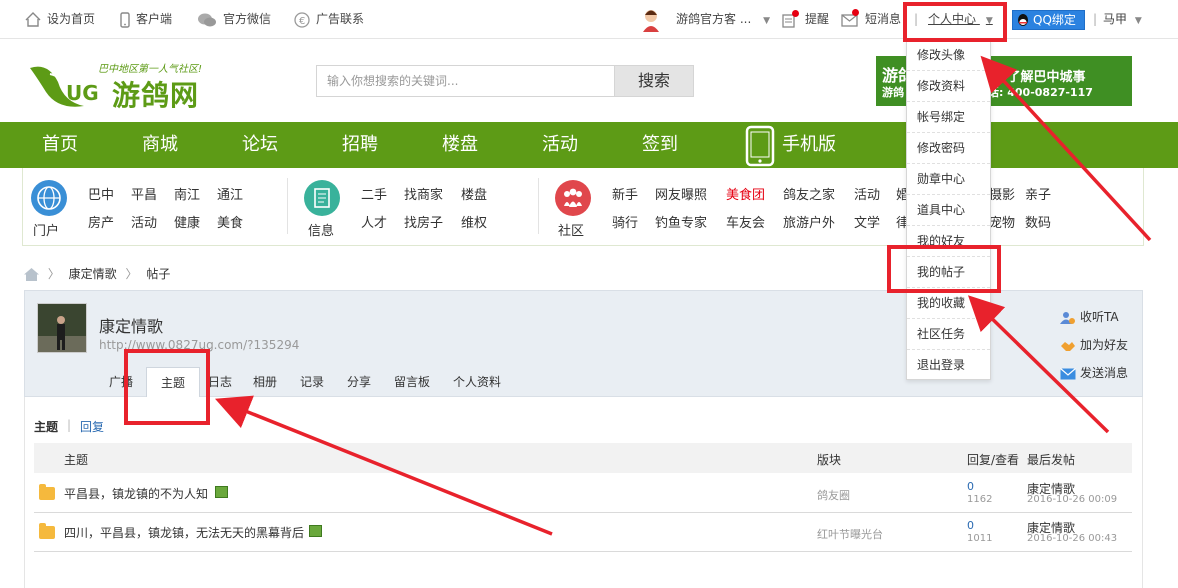  I want to click on arrow-to-favorites, so click(1038, 364).